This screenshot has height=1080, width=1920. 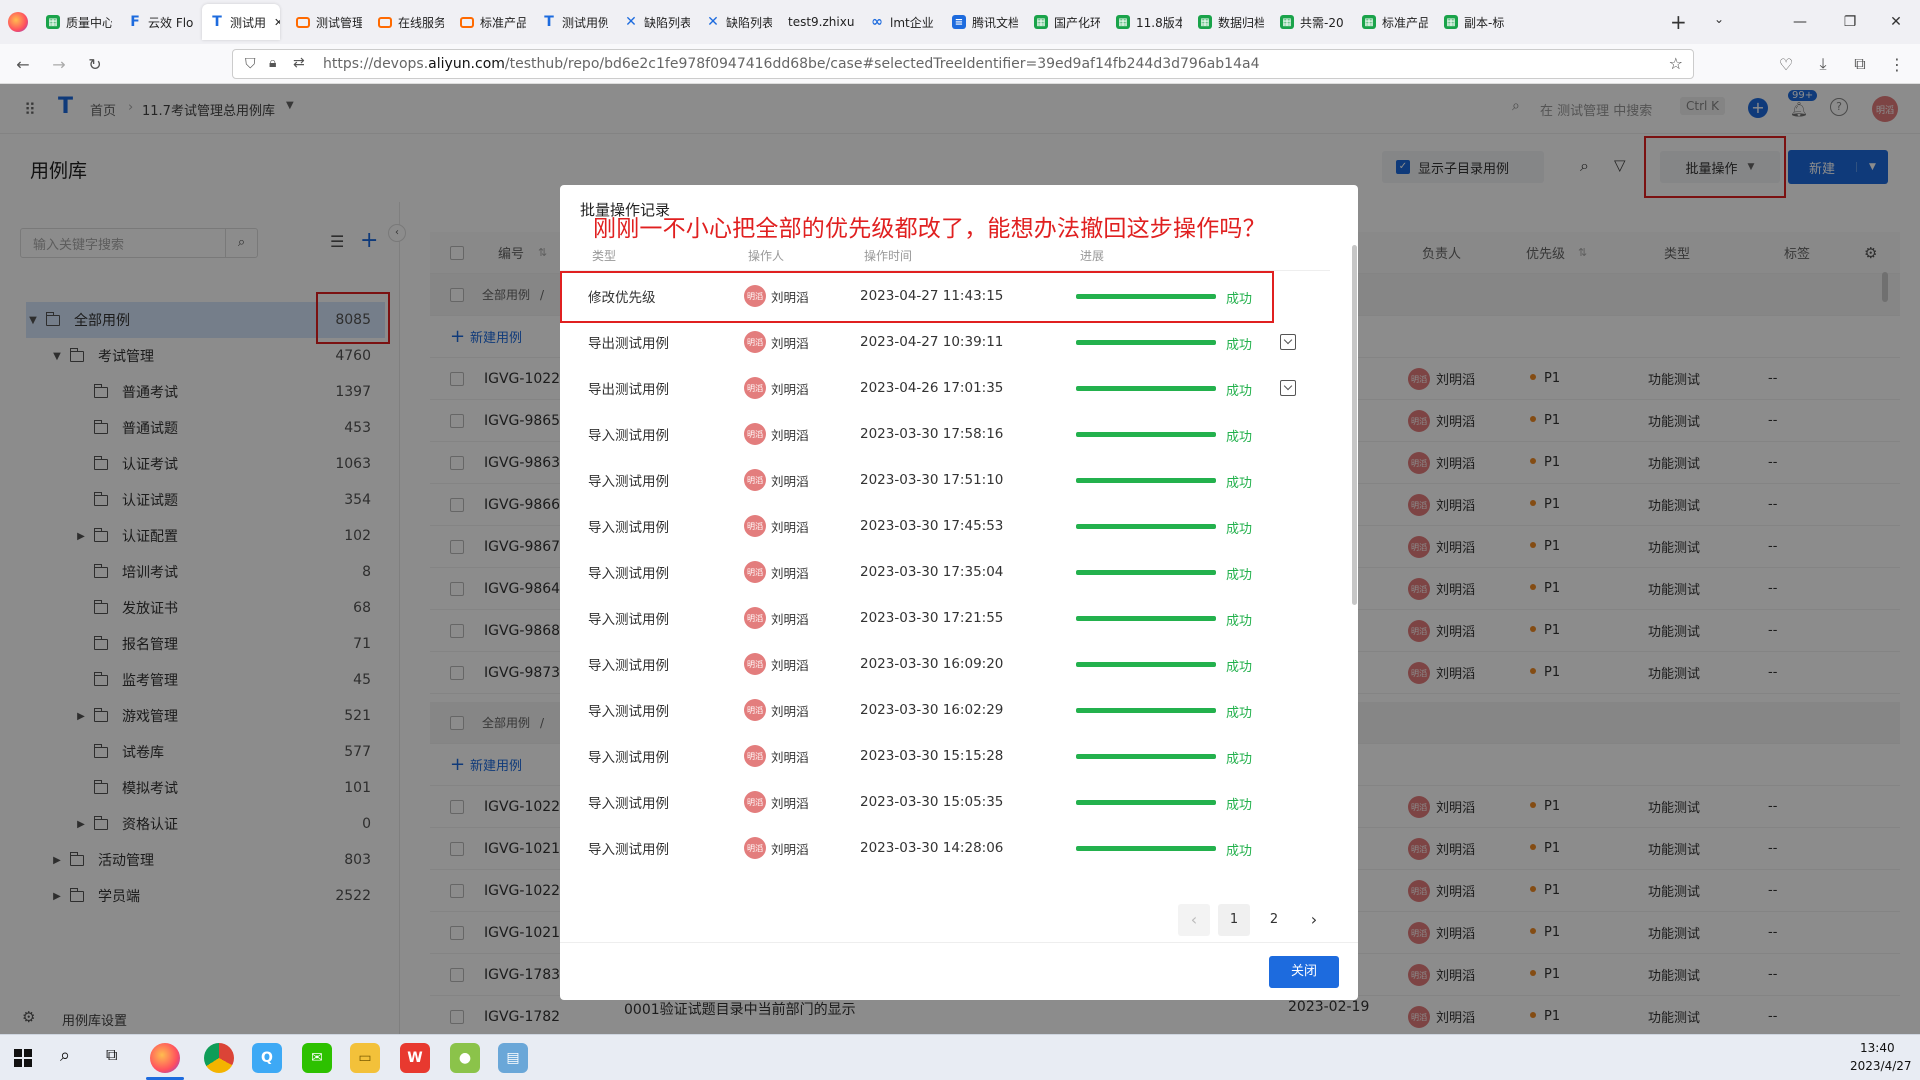 I want to click on record-time: 2023-03-30 14:28:06, so click(x=932, y=848).